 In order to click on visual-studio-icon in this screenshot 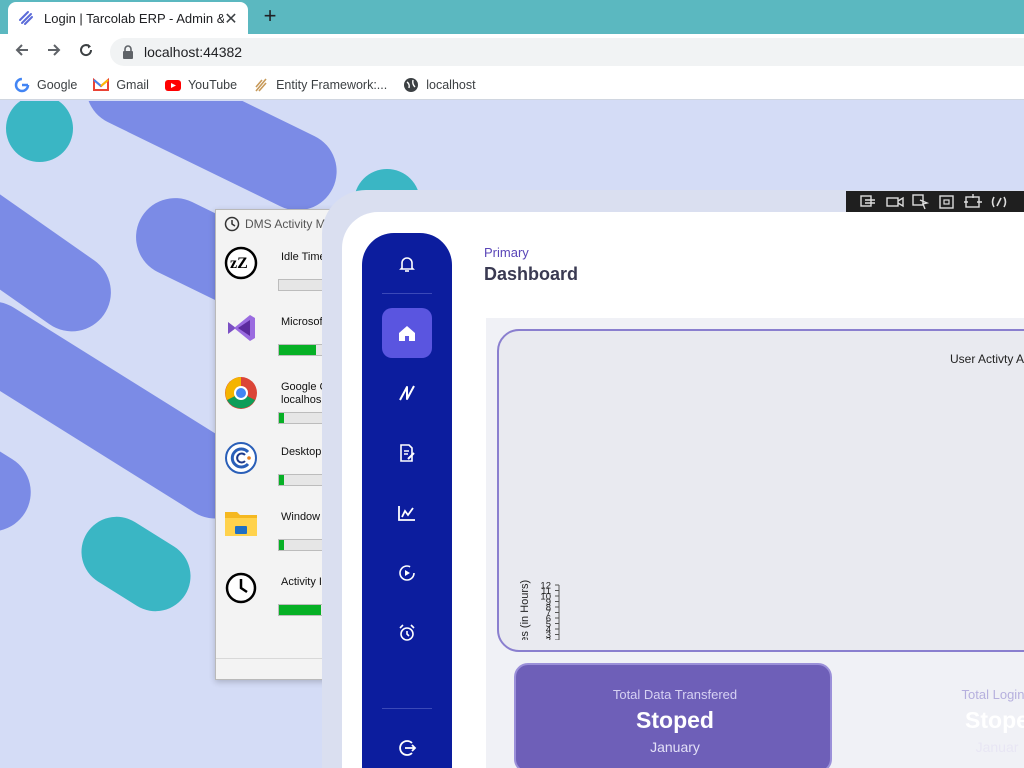, I will do `click(241, 328)`.